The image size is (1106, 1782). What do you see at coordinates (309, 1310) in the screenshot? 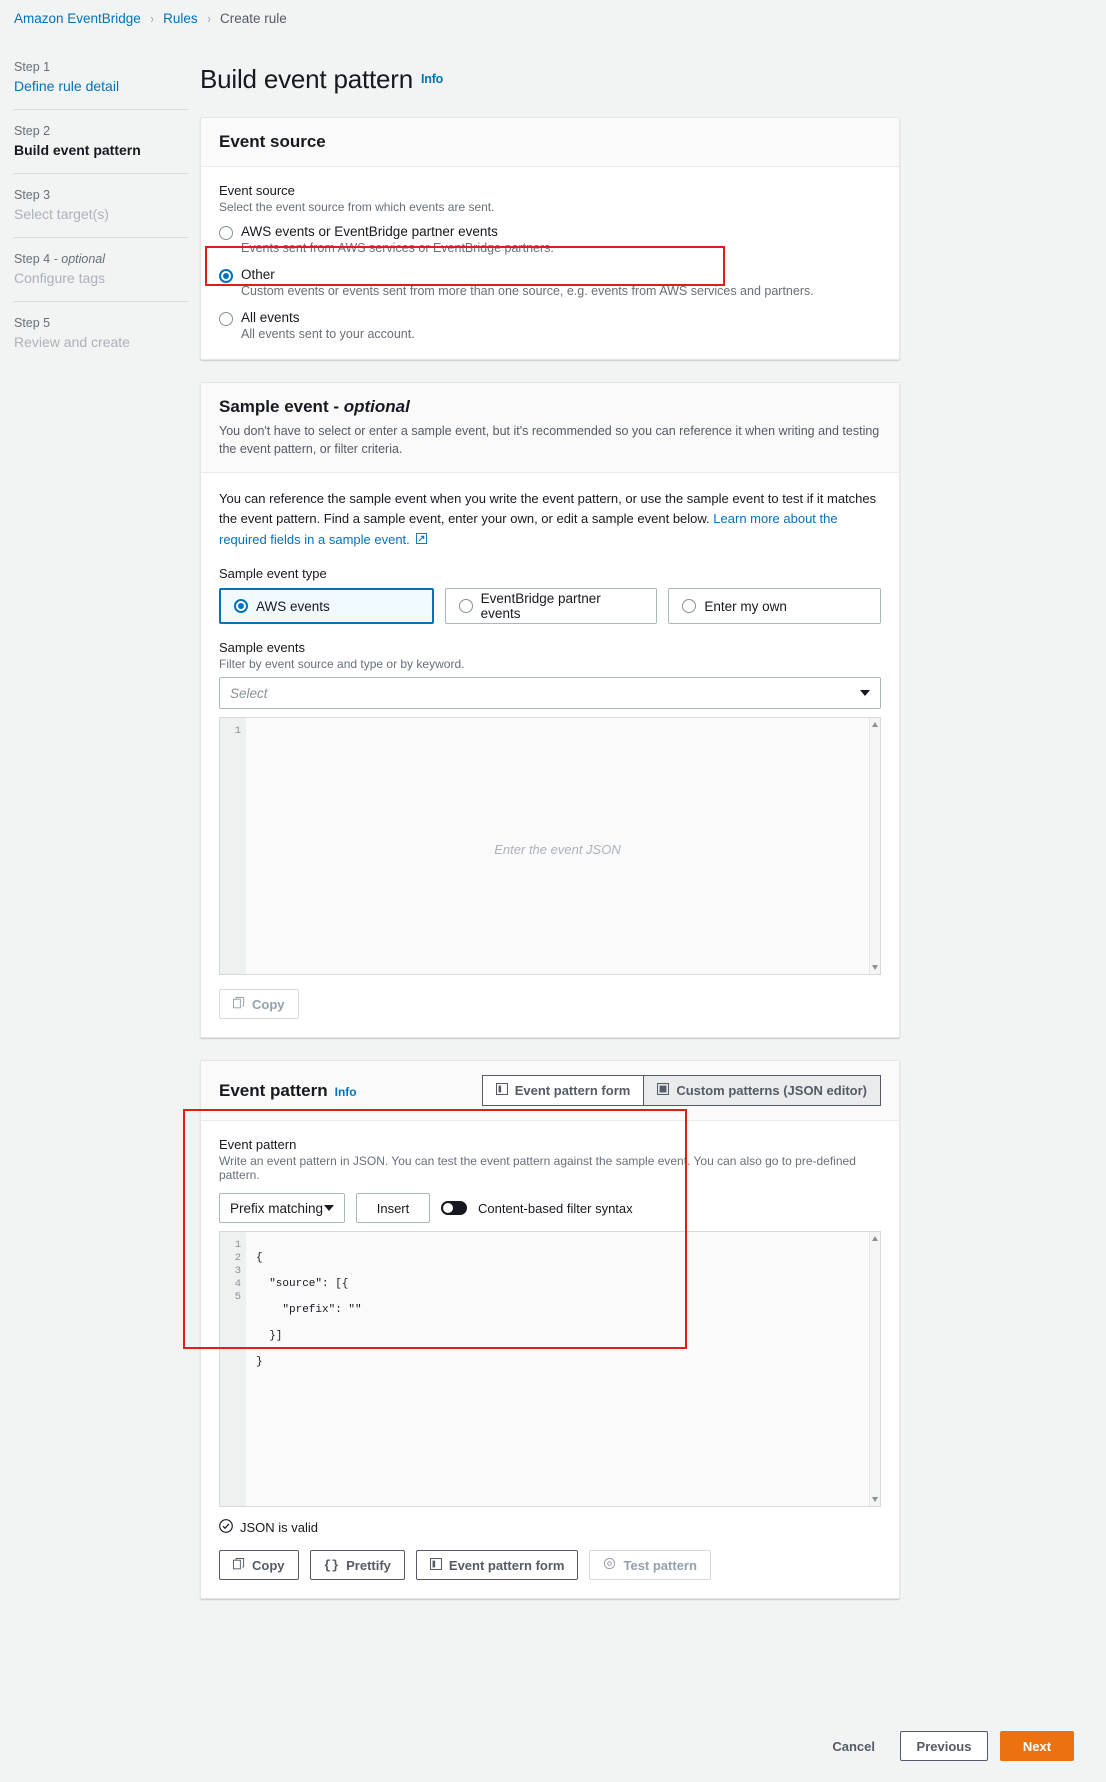
I see `code-line: "prefix": ""` at bounding box center [309, 1310].